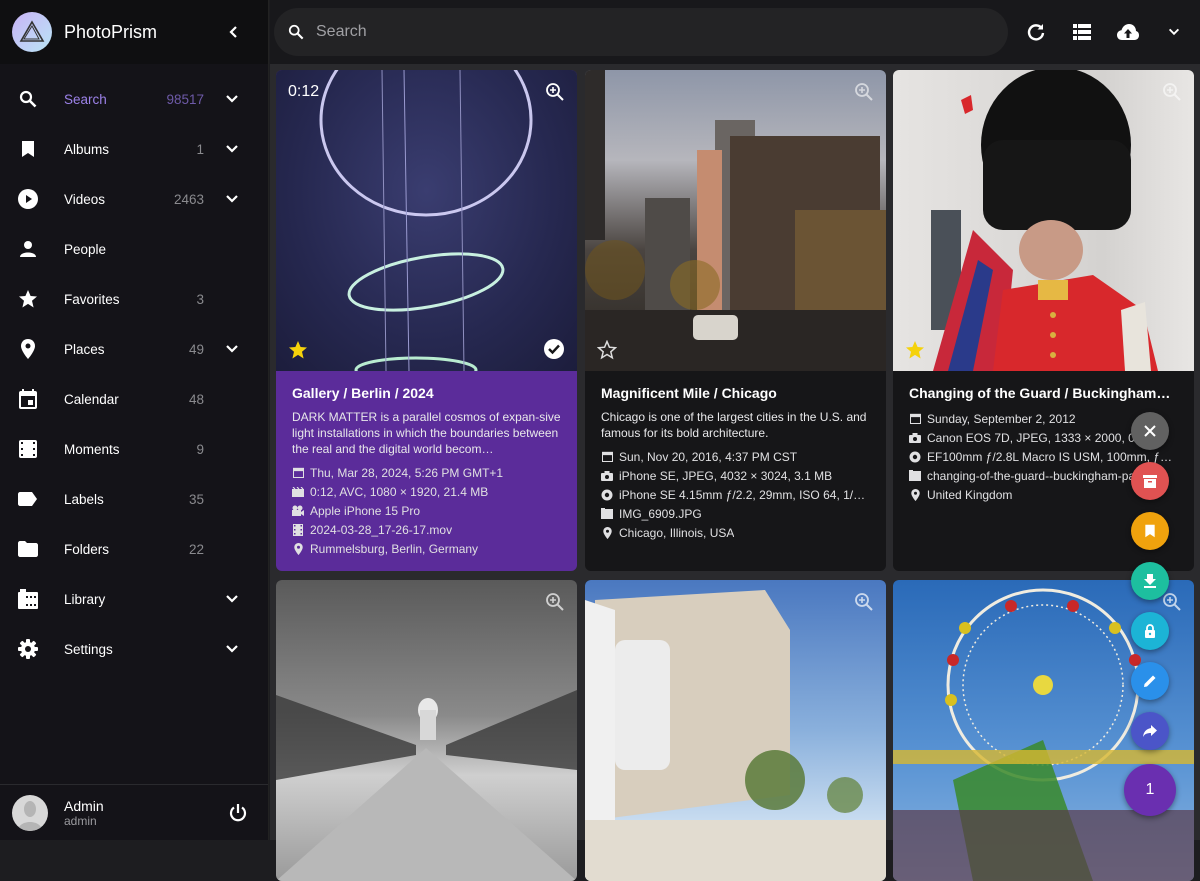 Image resolution: width=1200 pixels, height=881 pixels. What do you see at coordinates (689, 393) in the screenshot?
I see `card-title: Magnificent Mile / Chicago` at bounding box center [689, 393].